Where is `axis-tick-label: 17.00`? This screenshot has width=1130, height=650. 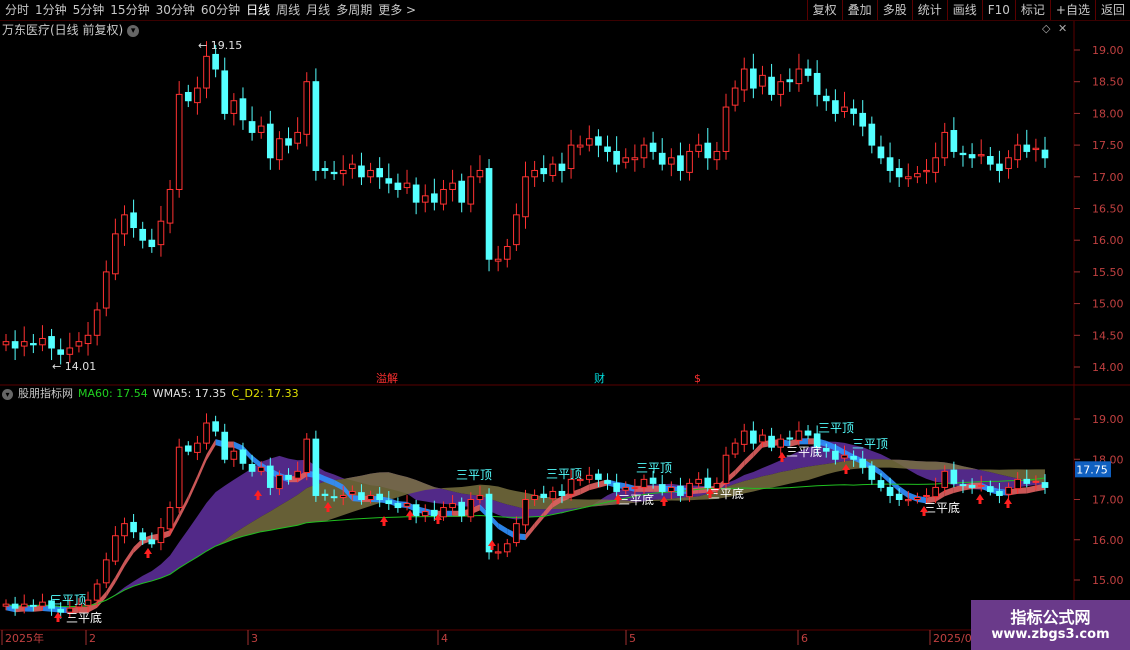
axis-tick-label: 17.00 is located at coordinates (1108, 177).